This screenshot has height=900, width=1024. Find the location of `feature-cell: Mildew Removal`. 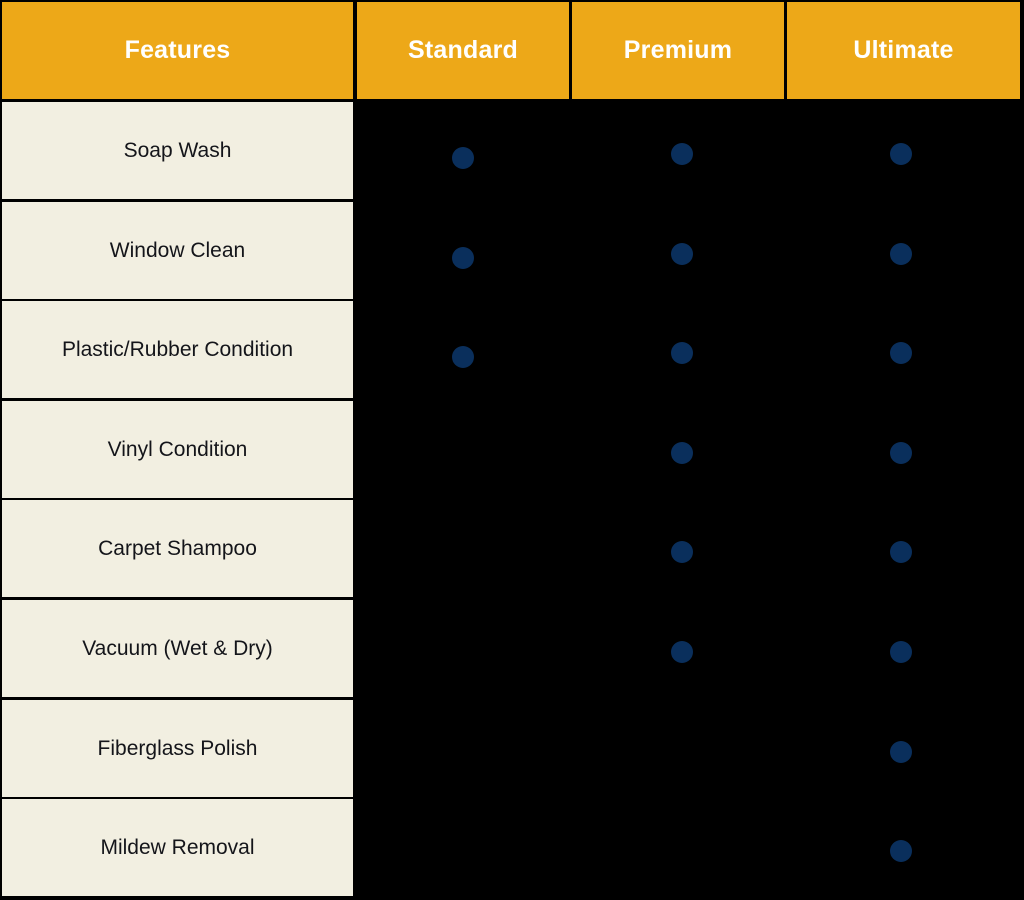

feature-cell: Mildew Removal is located at coordinates (177, 848).